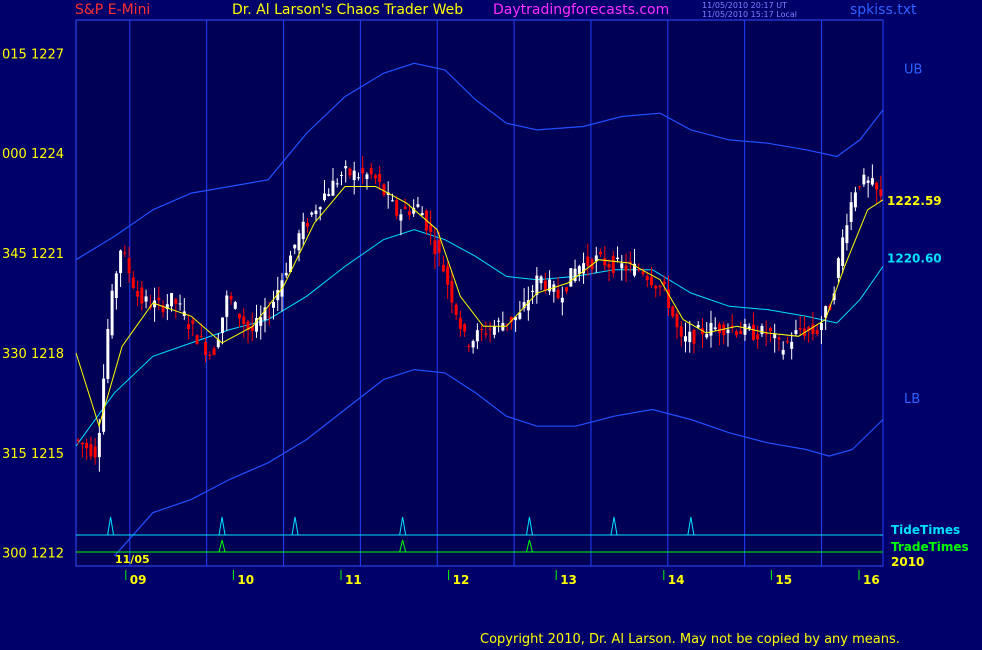  I want to click on y-tick-label-4: 315 1215, so click(33, 454).